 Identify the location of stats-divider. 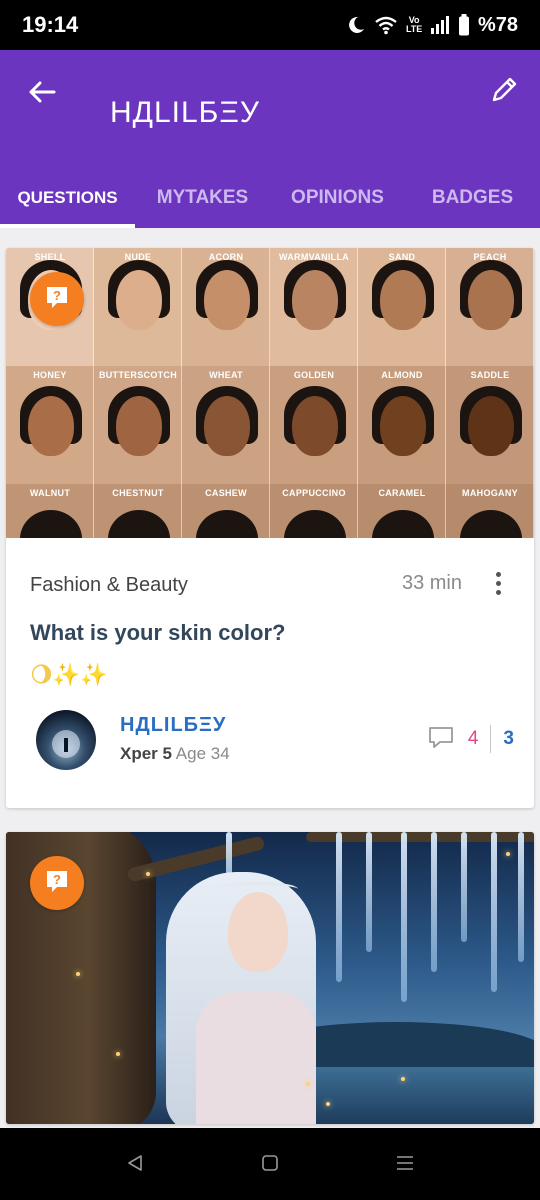
(491, 739).